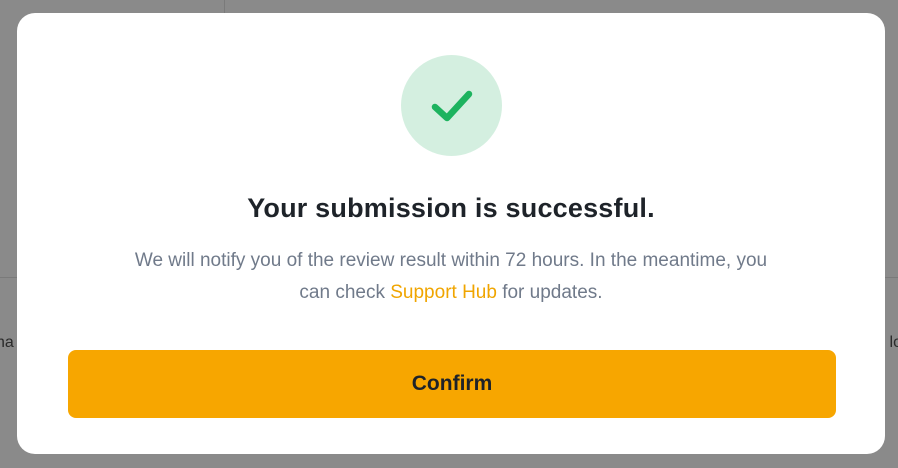 This screenshot has width=898, height=468. What do you see at coordinates (452, 384) in the screenshot?
I see `confirm-button: Confirm` at bounding box center [452, 384].